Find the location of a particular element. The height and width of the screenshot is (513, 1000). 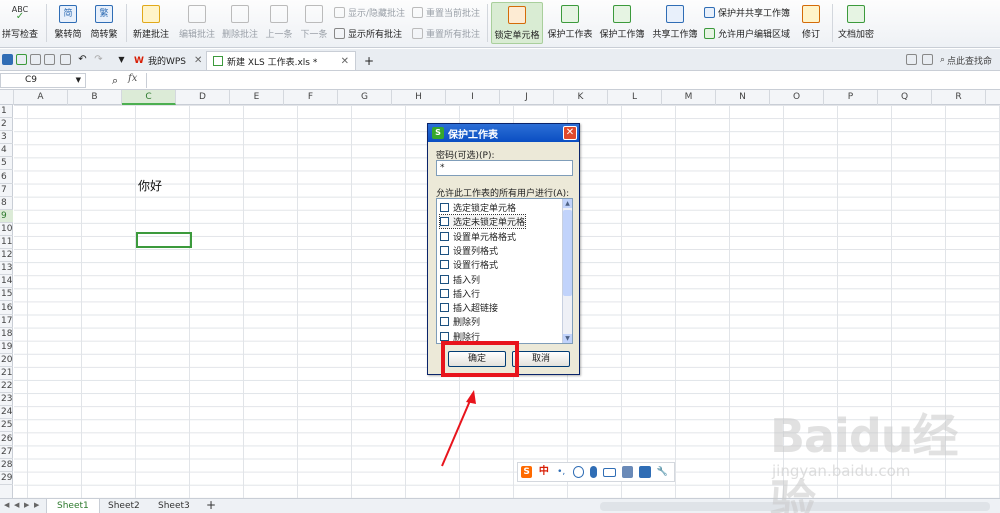

row-header: 6 is located at coordinates (6, 177).